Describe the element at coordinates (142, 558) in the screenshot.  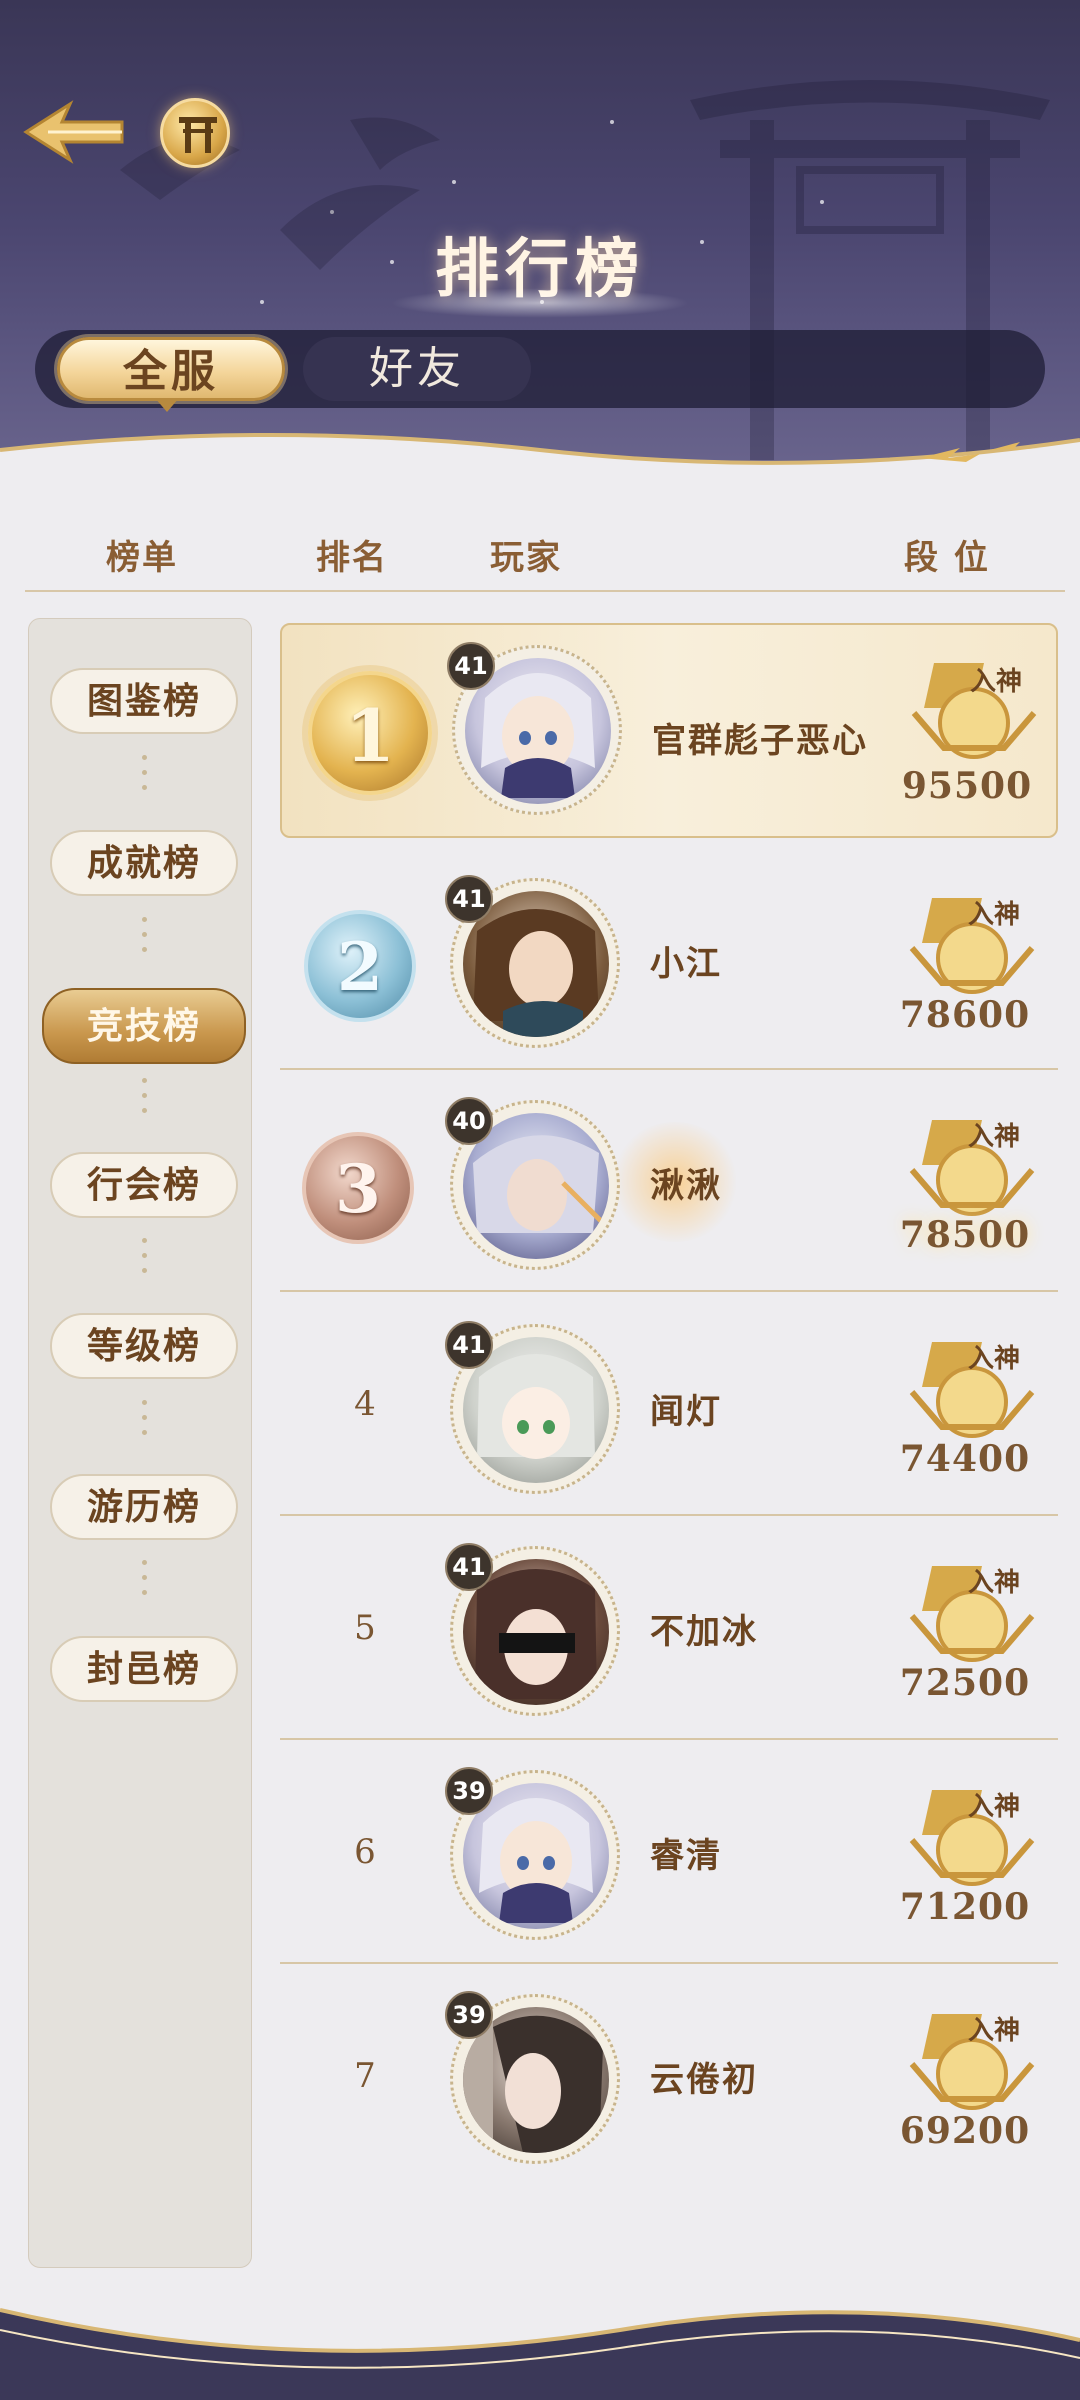
I see `column-header-board: 榜单` at that location.